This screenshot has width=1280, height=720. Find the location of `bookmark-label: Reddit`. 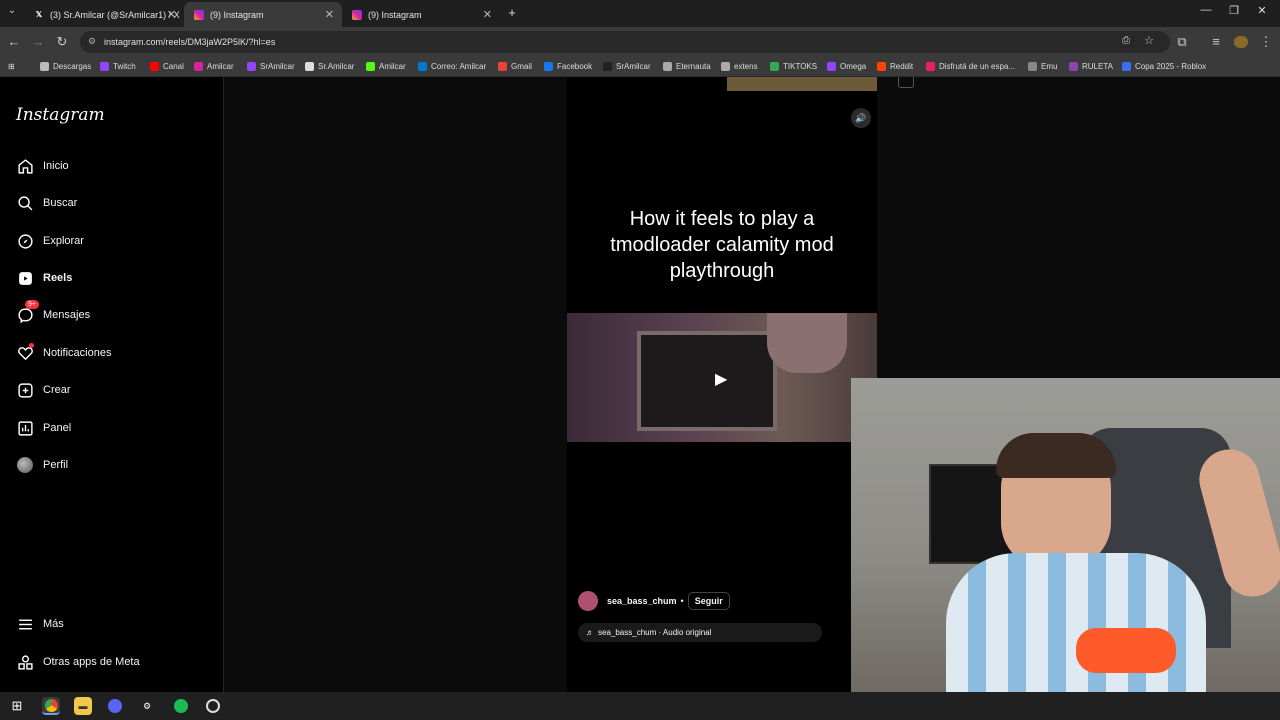

bookmark-label: Reddit is located at coordinates (902, 66).